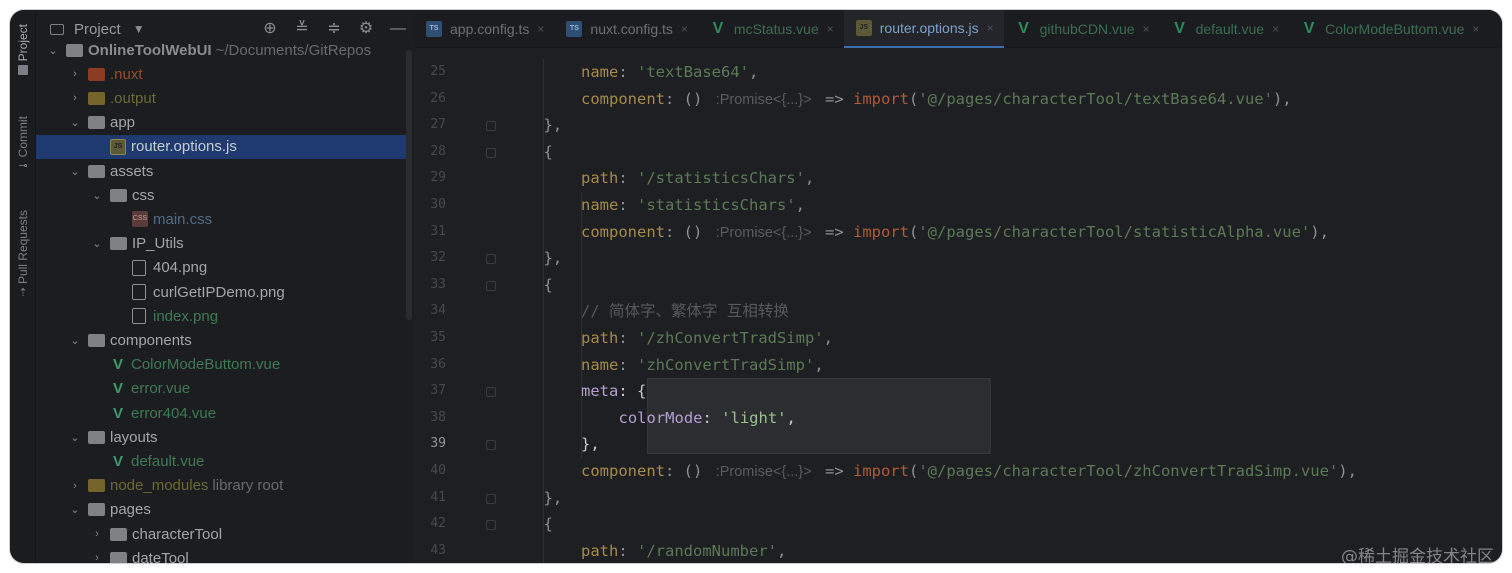  What do you see at coordinates (398, 29) in the screenshot?
I see `hide-icon: —` at bounding box center [398, 29].